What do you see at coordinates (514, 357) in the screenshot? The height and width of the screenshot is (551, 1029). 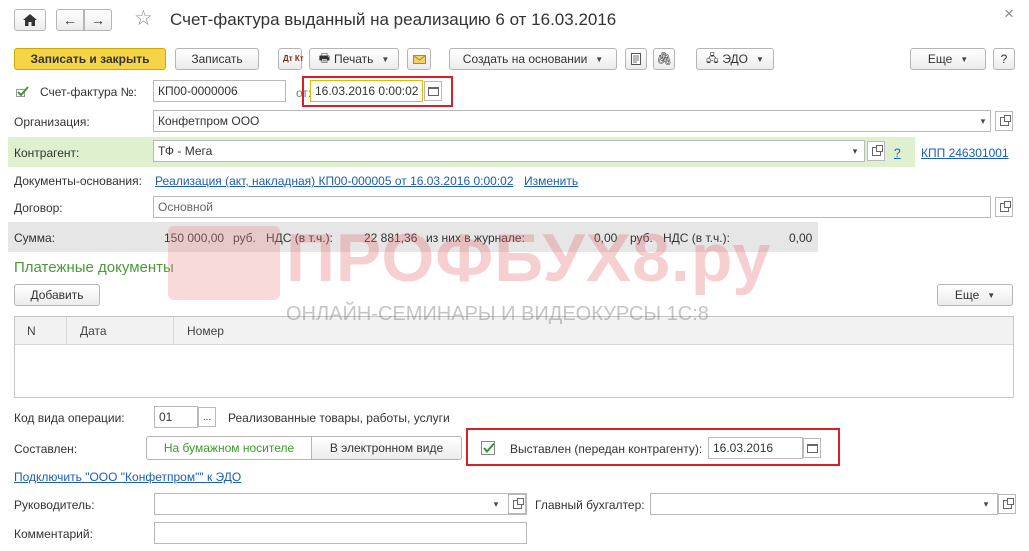 I see `payments-table: N Дата Номер` at bounding box center [514, 357].